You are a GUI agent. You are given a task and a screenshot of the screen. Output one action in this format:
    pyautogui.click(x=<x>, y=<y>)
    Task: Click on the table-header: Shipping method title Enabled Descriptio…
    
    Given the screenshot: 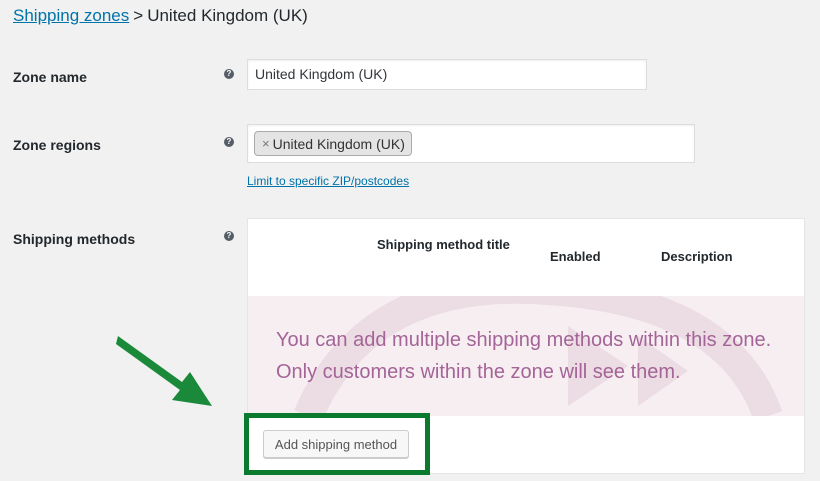 What is the action you would take?
    pyautogui.click(x=526, y=258)
    